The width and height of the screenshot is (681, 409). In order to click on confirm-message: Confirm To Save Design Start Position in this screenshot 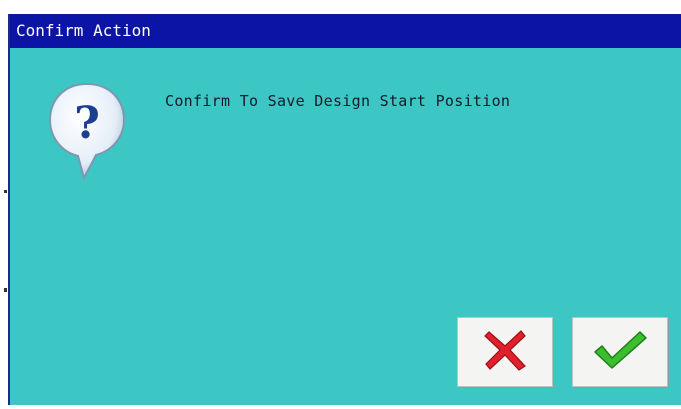, I will do `click(338, 101)`.